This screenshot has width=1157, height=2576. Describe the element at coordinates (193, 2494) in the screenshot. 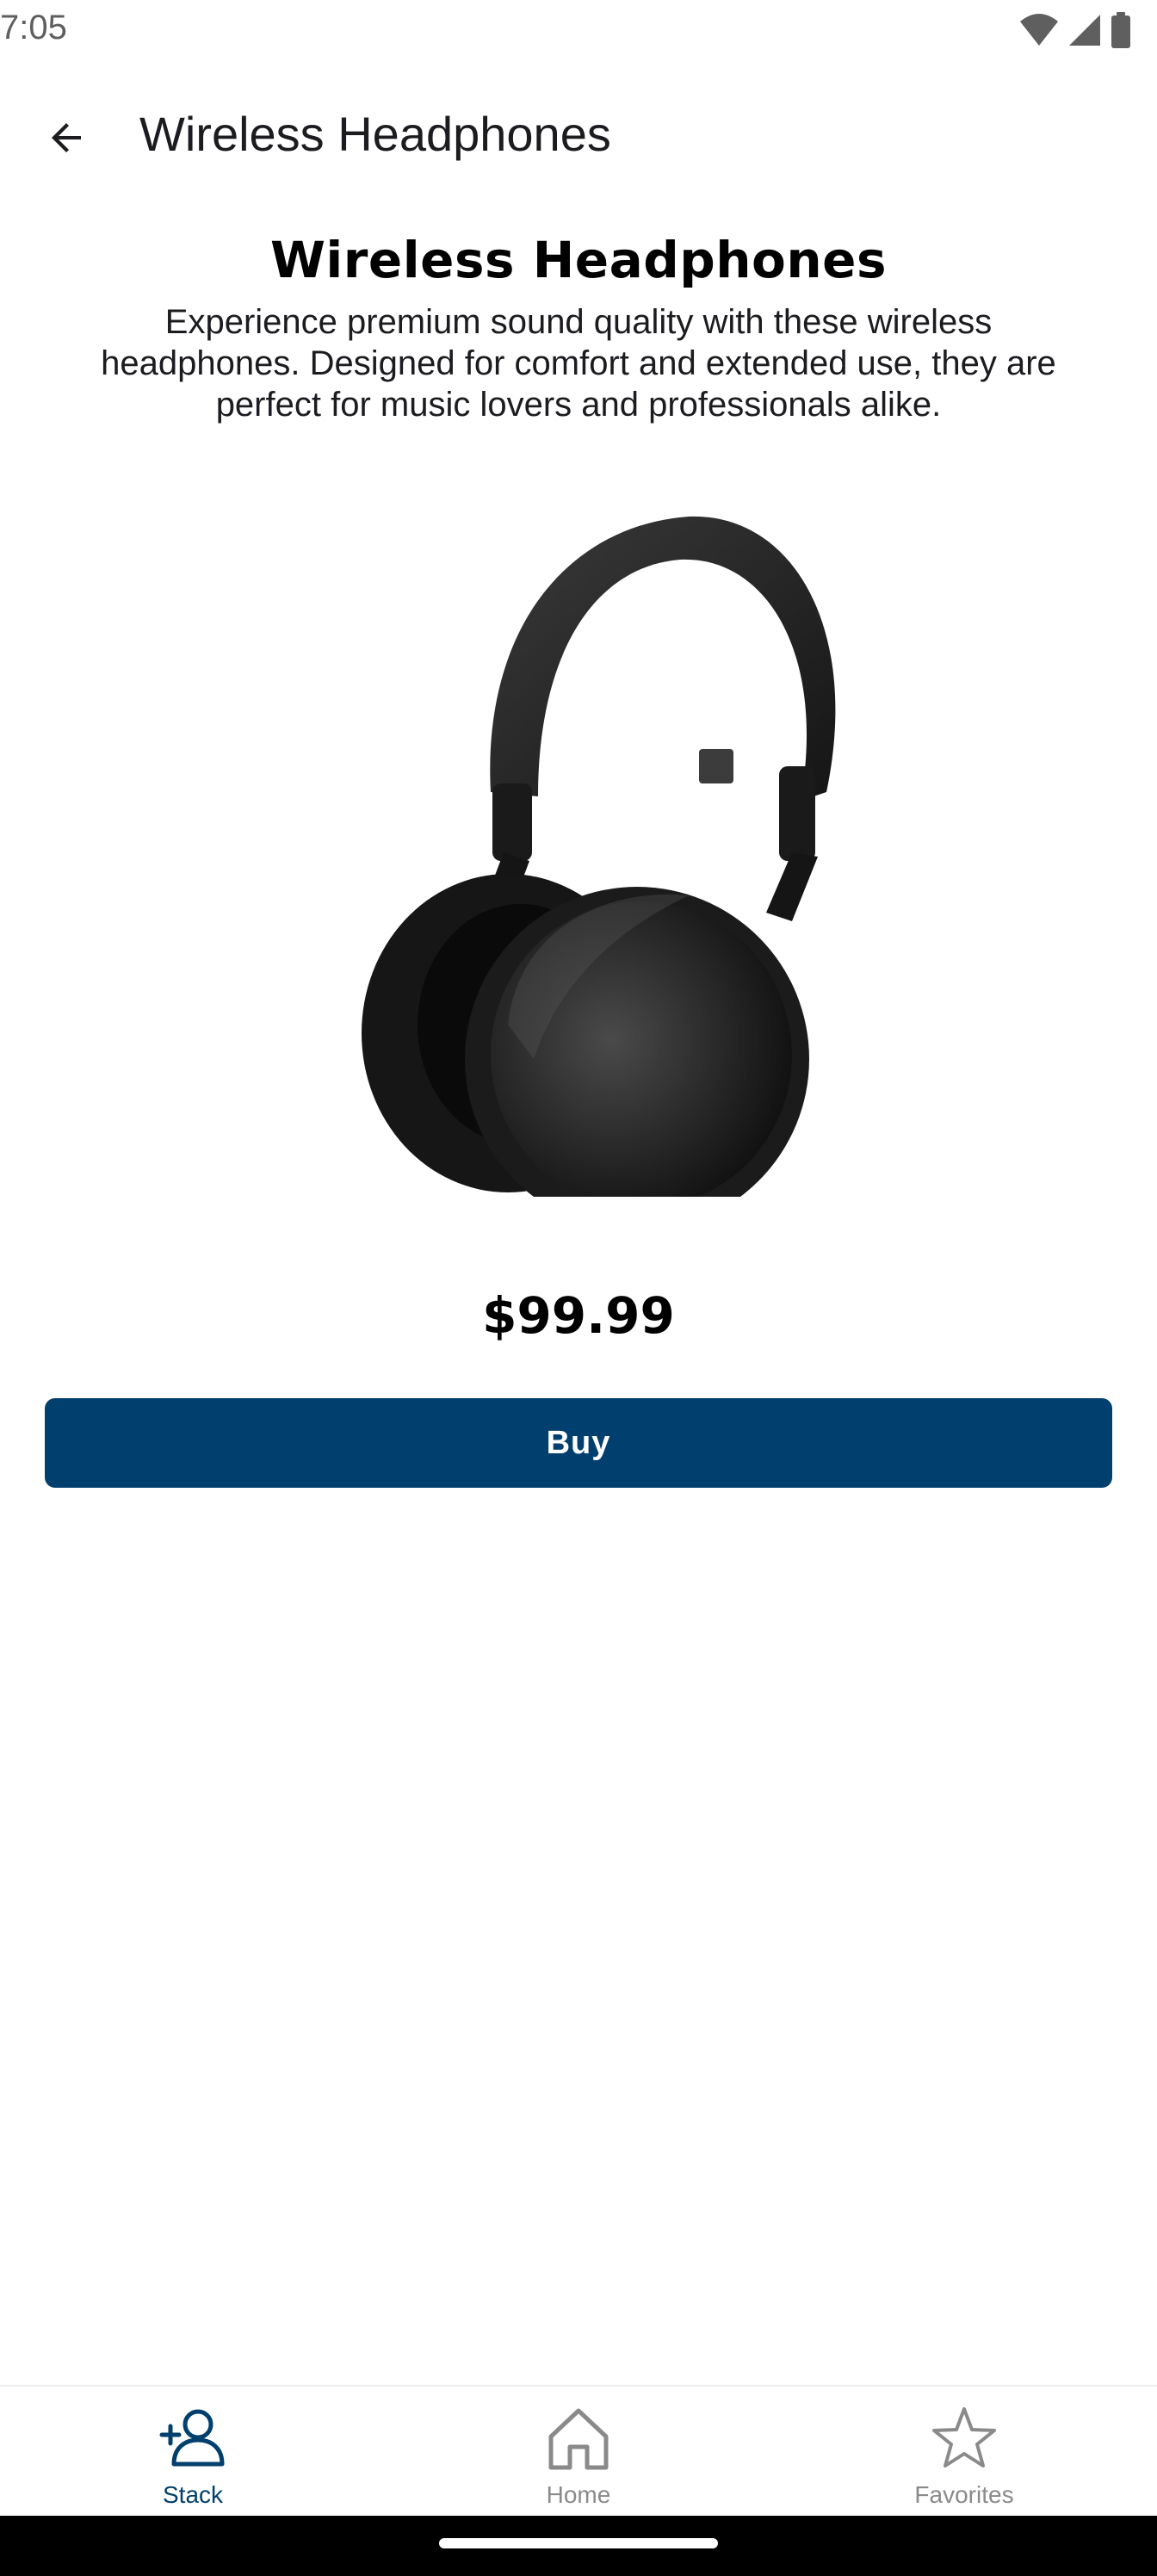

I see `nav-label-stack: Stack` at that location.